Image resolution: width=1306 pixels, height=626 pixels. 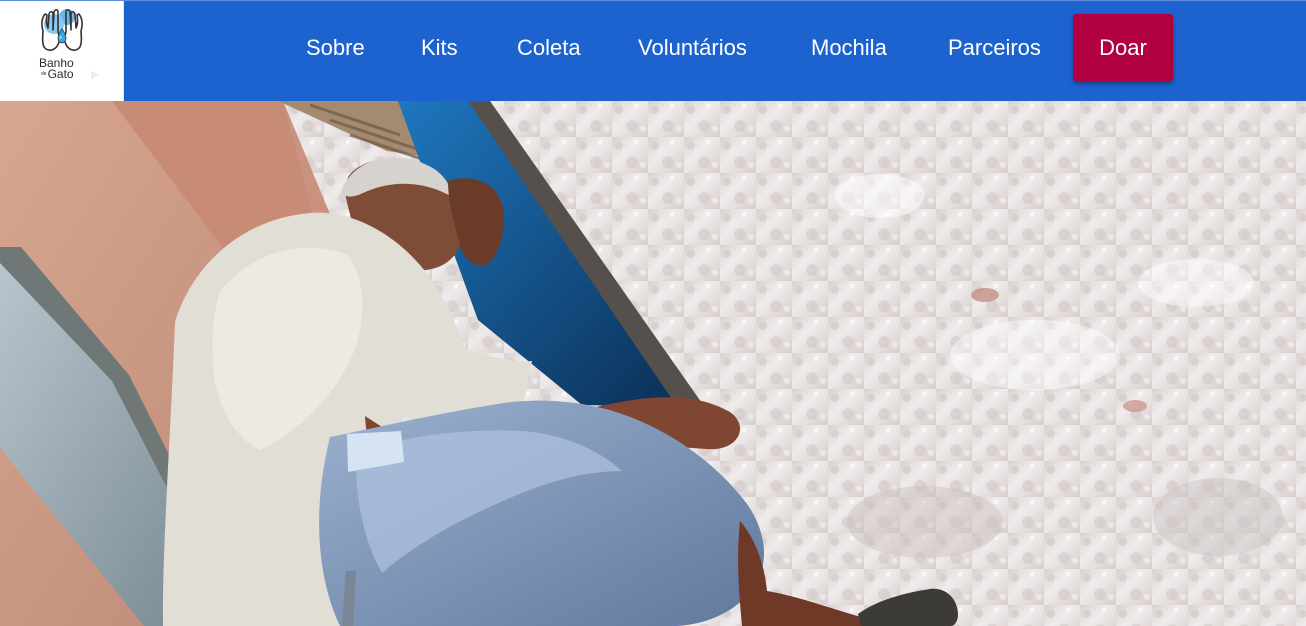 I want to click on hands-drop-icon, so click(x=62, y=29).